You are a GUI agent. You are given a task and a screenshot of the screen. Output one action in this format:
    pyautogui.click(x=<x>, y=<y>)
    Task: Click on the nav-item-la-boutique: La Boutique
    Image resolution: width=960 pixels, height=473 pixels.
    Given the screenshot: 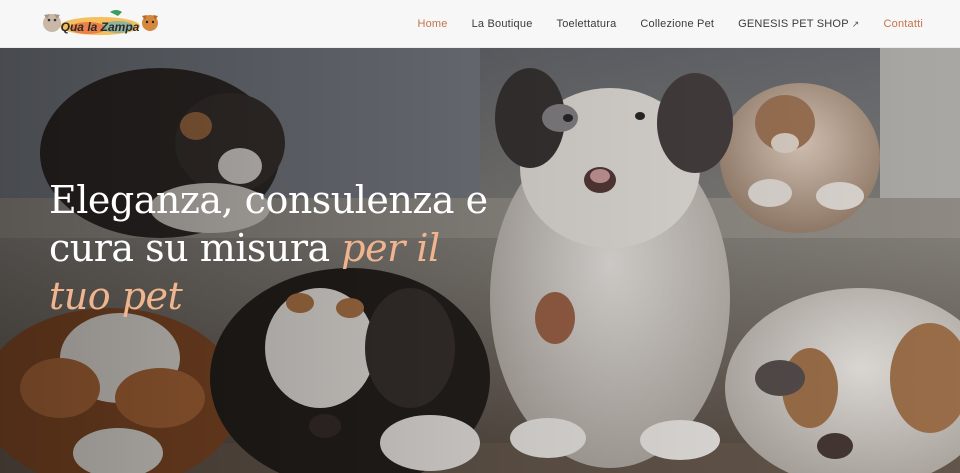 What is the action you would take?
    pyautogui.click(x=502, y=24)
    